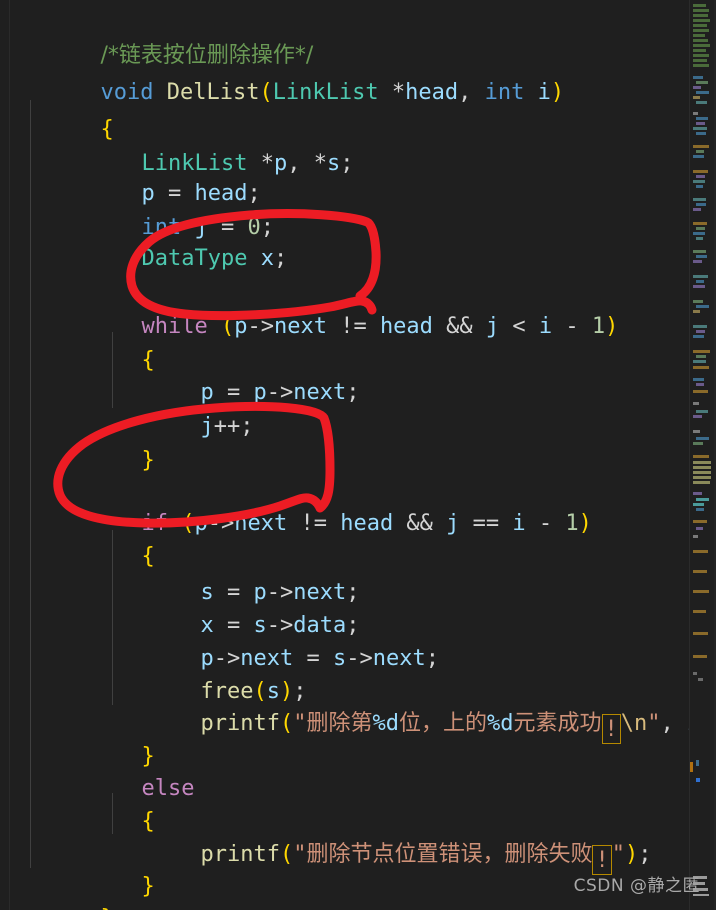  Describe the element at coordinates (449, 854) in the screenshot. I see `string-segment: 删除节点位置错误，删除失败` at that location.